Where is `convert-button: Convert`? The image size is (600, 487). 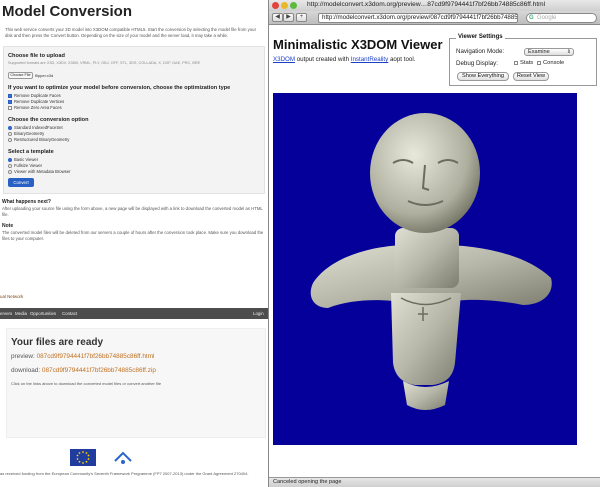 convert-button: Convert is located at coordinates (21, 182).